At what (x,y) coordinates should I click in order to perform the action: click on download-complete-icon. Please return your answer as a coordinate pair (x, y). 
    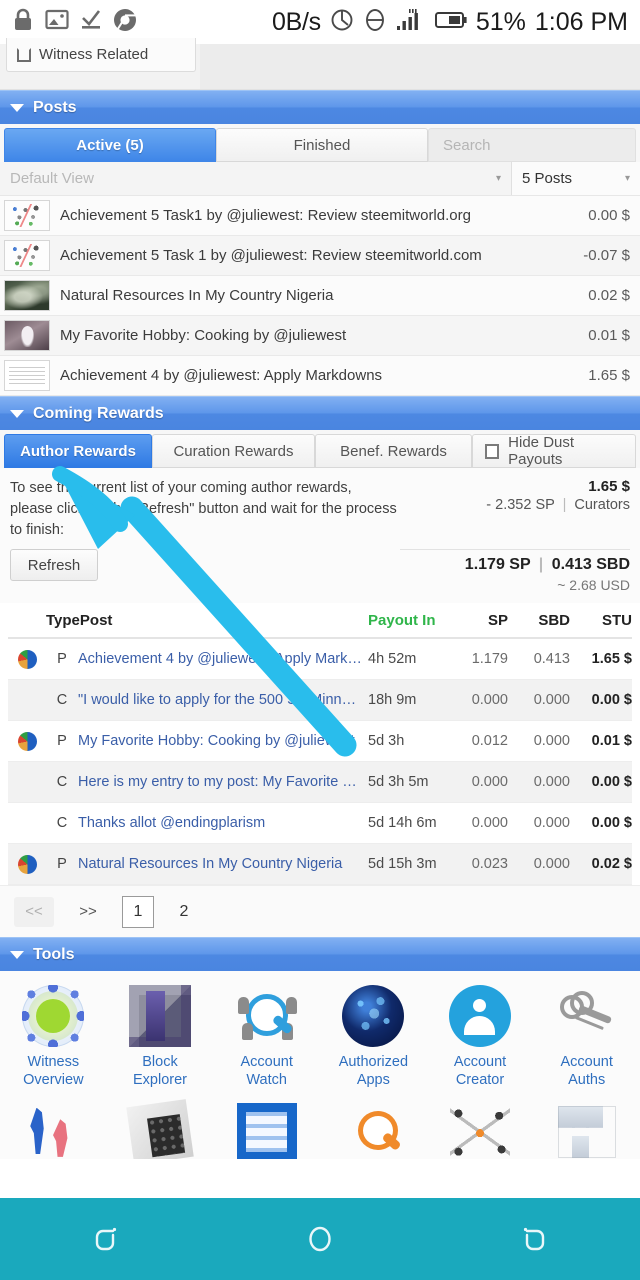
    Looking at the image, I should click on (91, 22).